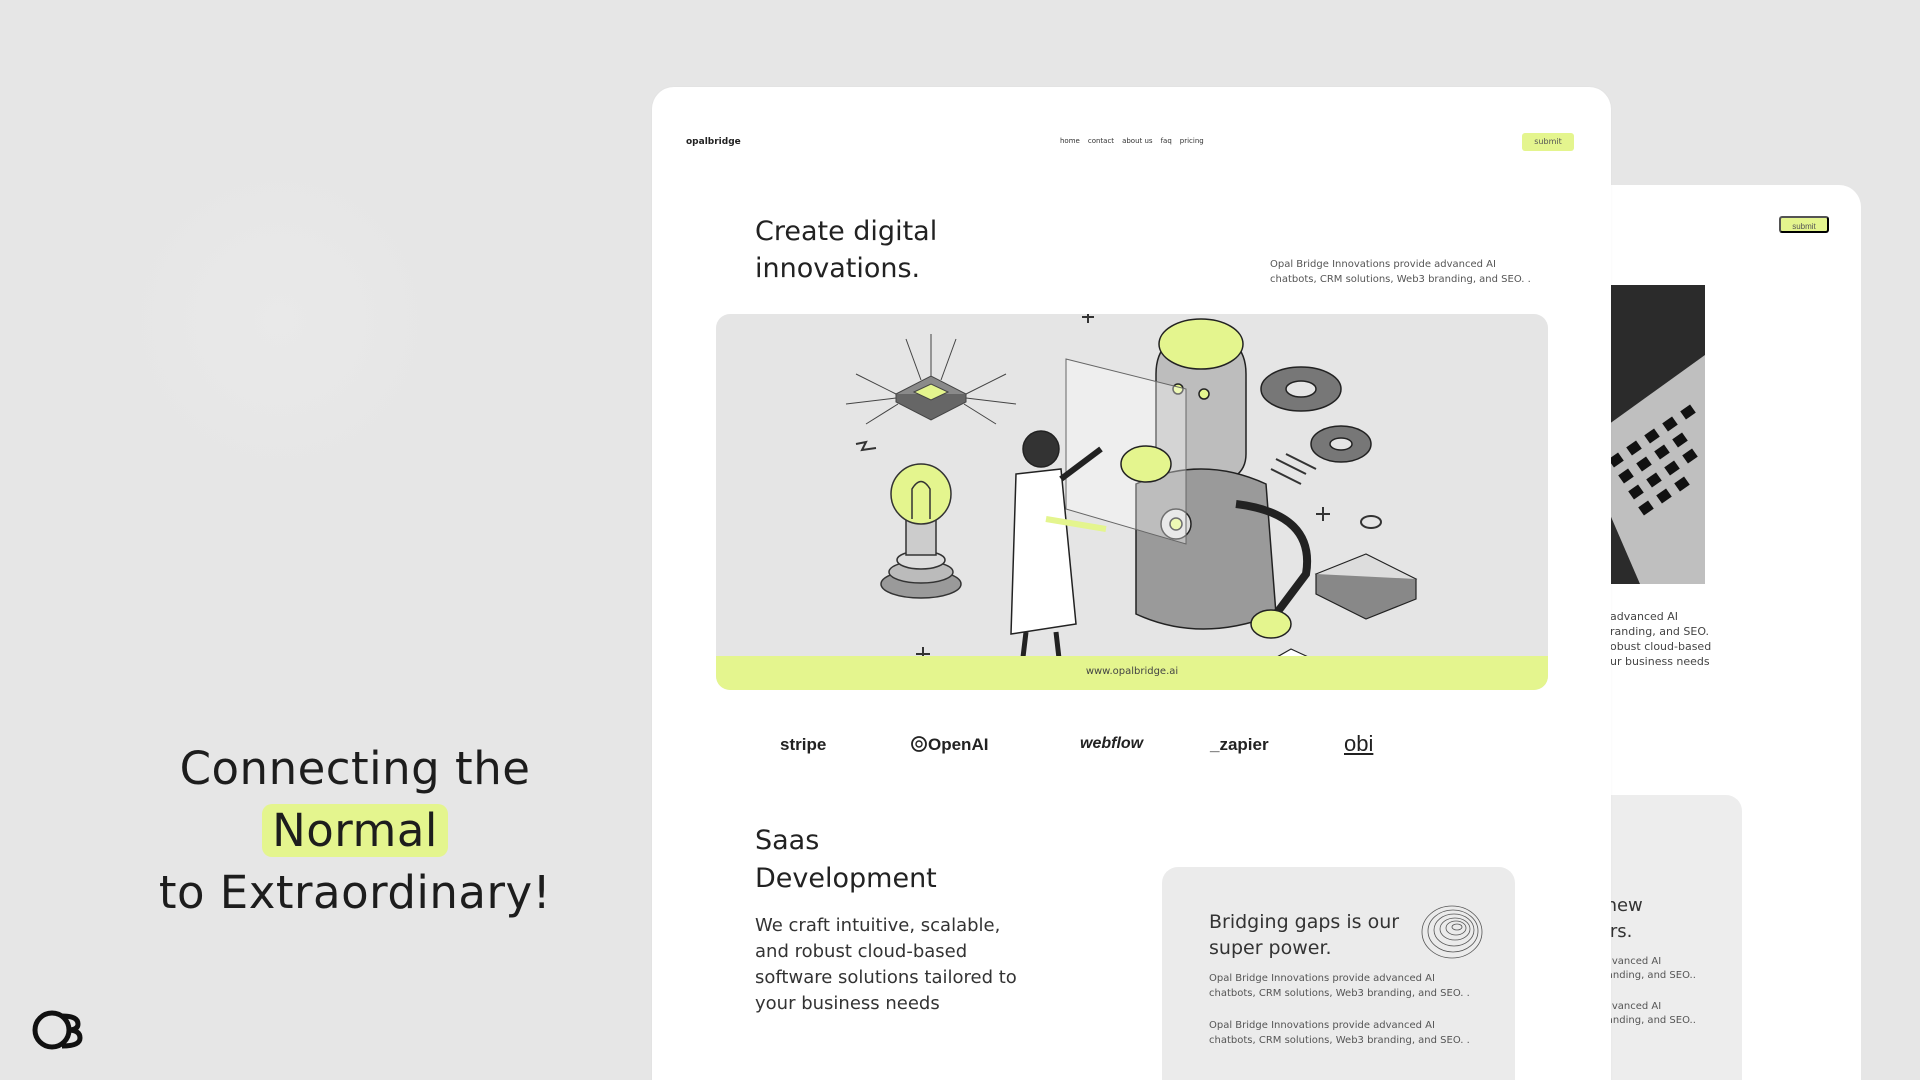  What do you see at coordinates (1359, 743) in the screenshot?
I see `obi-logo: obi` at bounding box center [1359, 743].